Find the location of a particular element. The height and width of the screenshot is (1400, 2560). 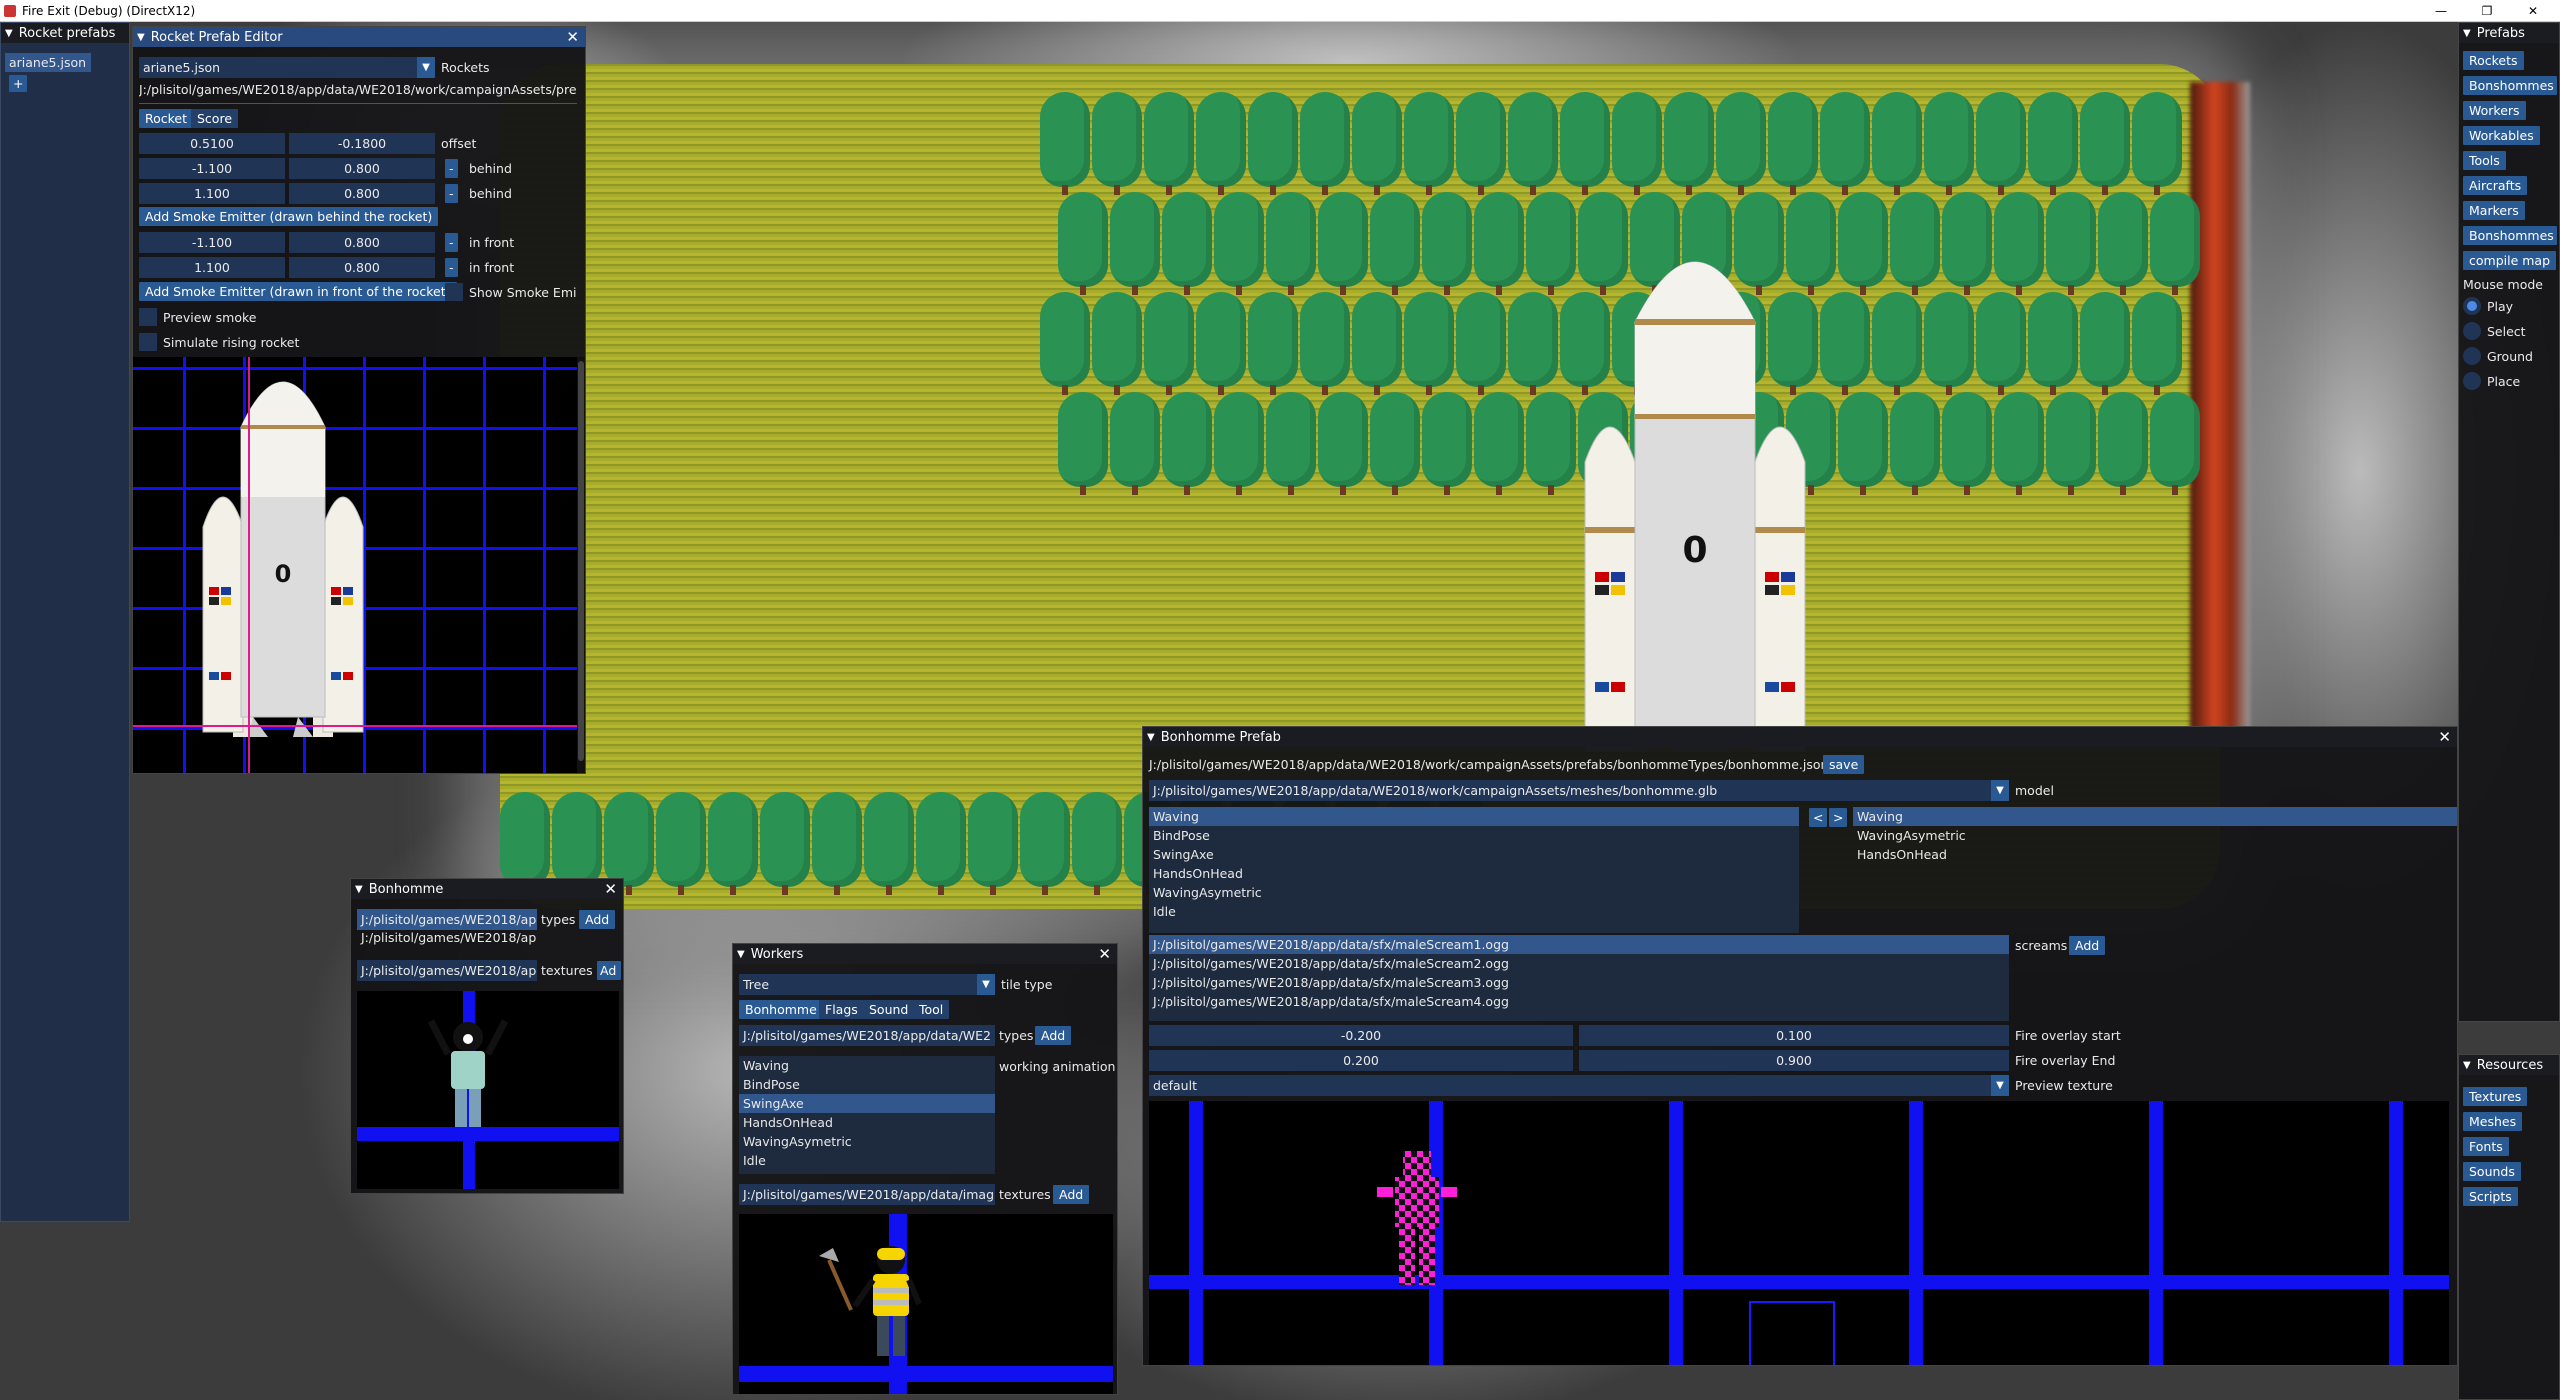

sidebar-item-fonts: Fonts is located at coordinates (2486, 1146).